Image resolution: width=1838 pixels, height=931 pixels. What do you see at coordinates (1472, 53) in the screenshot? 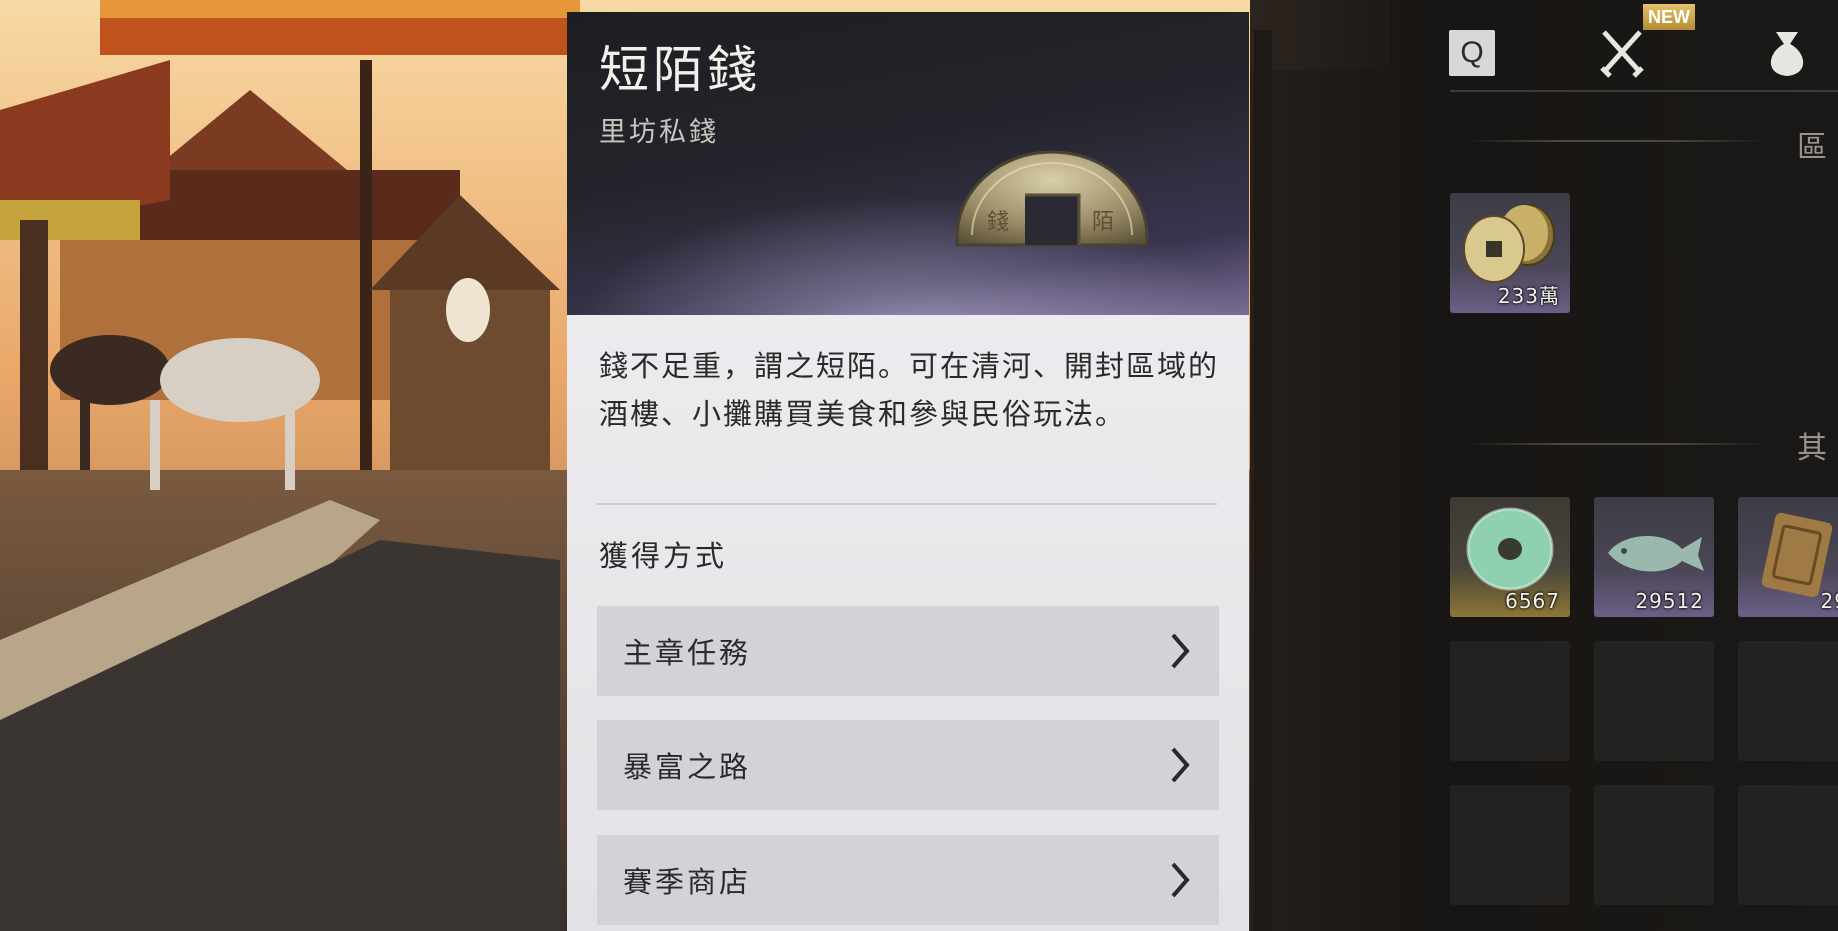
I see `q-key-hint: Q` at bounding box center [1472, 53].